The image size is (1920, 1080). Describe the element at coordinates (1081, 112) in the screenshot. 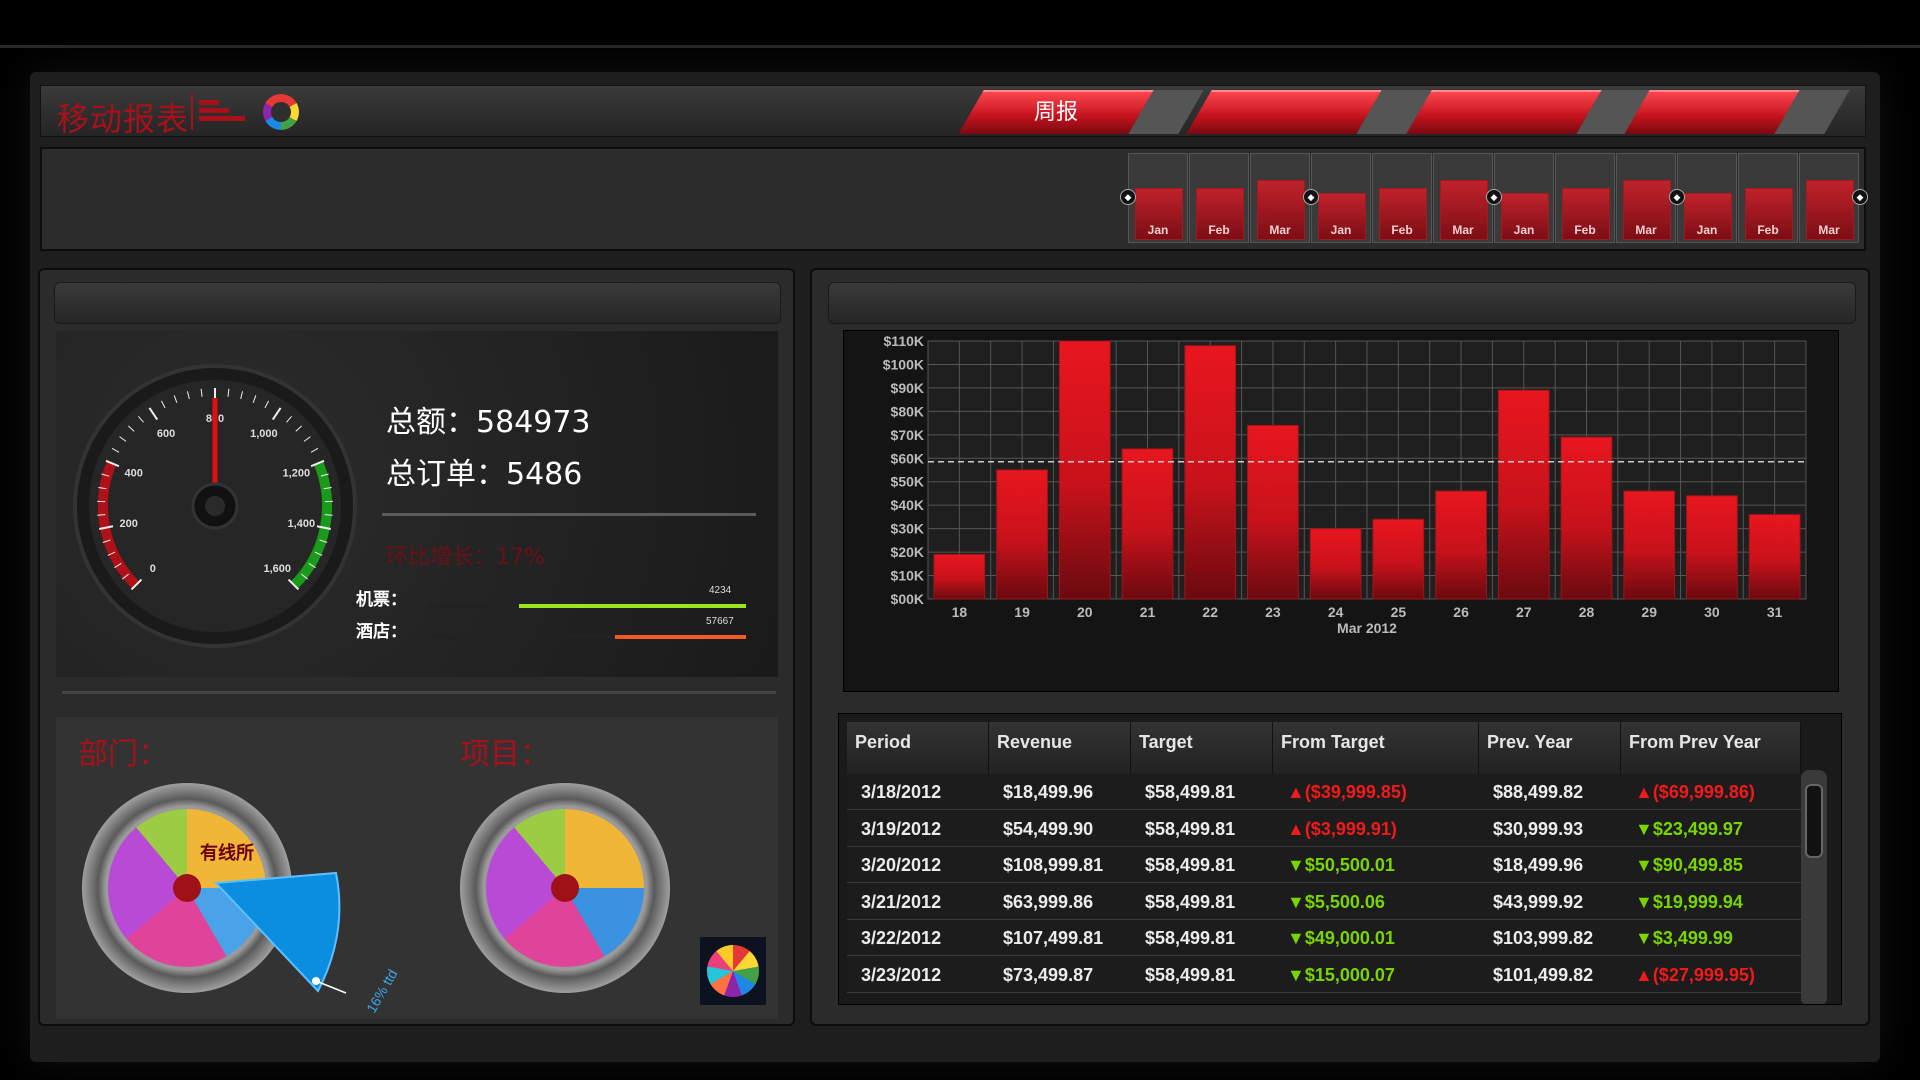

I see `tab-weekly: 周报` at that location.